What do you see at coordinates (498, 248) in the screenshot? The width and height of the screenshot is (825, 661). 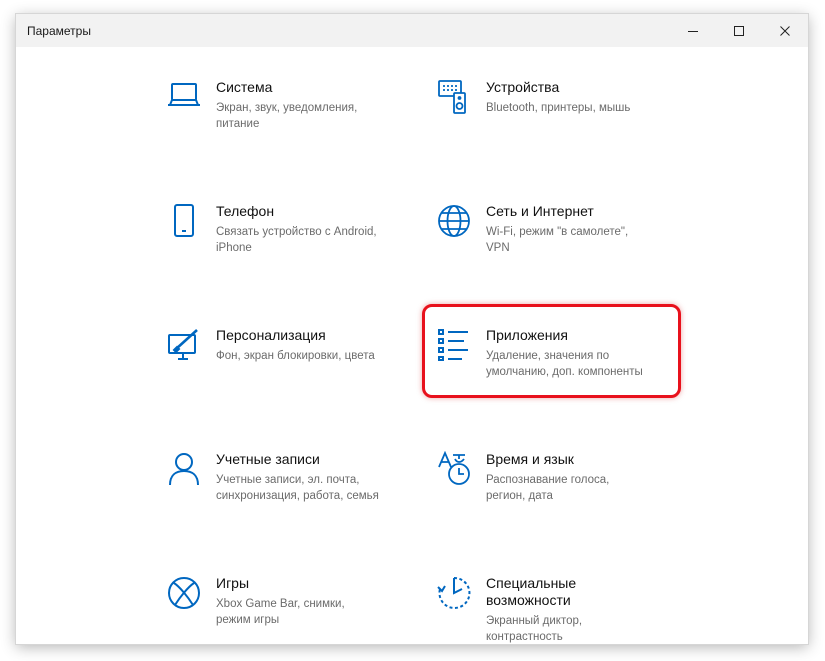 I see `tile-desc: VPN` at bounding box center [498, 248].